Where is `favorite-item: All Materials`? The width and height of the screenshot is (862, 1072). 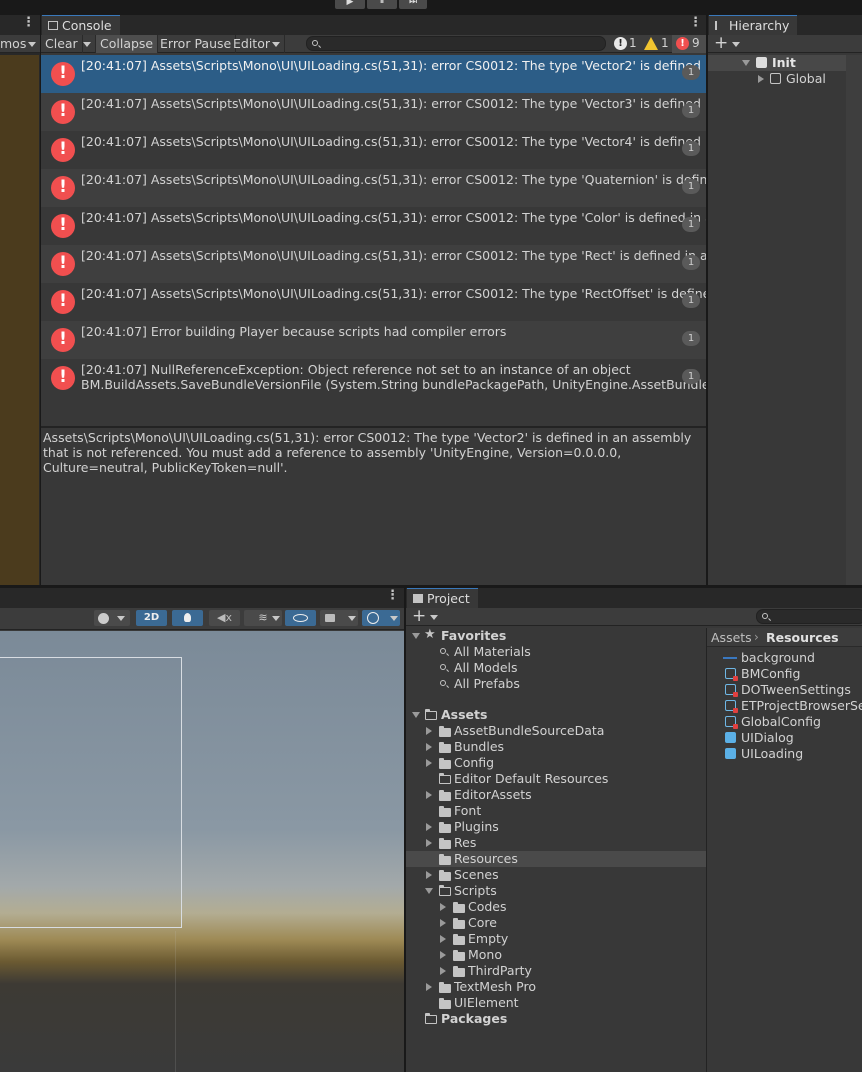 favorite-item: All Materials is located at coordinates (556, 652).